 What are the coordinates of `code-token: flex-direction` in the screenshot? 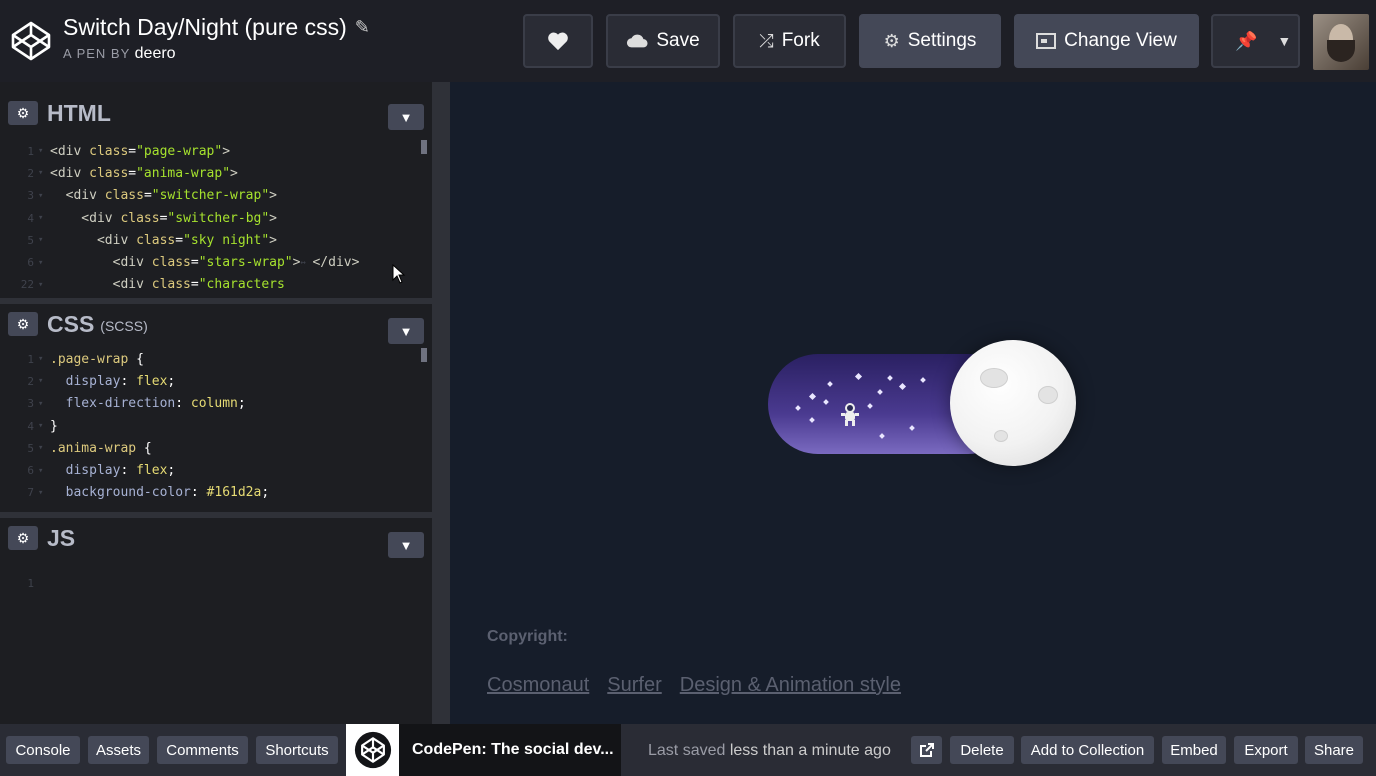 It's located at (113, 404).